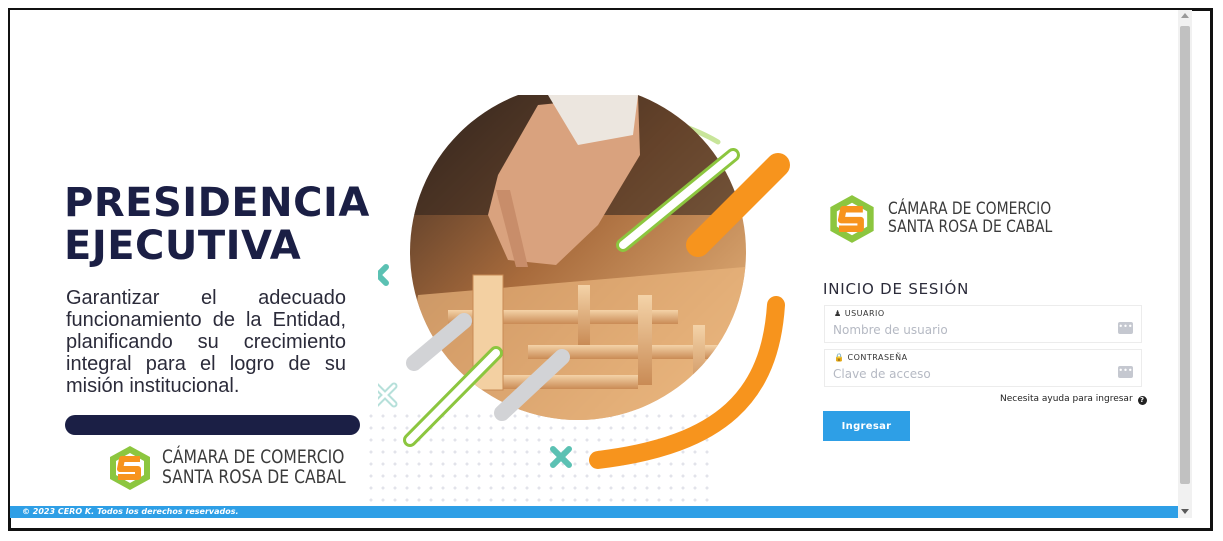  Describe the element at coordinates (839, 357) in the screenshot. I see `lock-icon: 🔒` at that location.